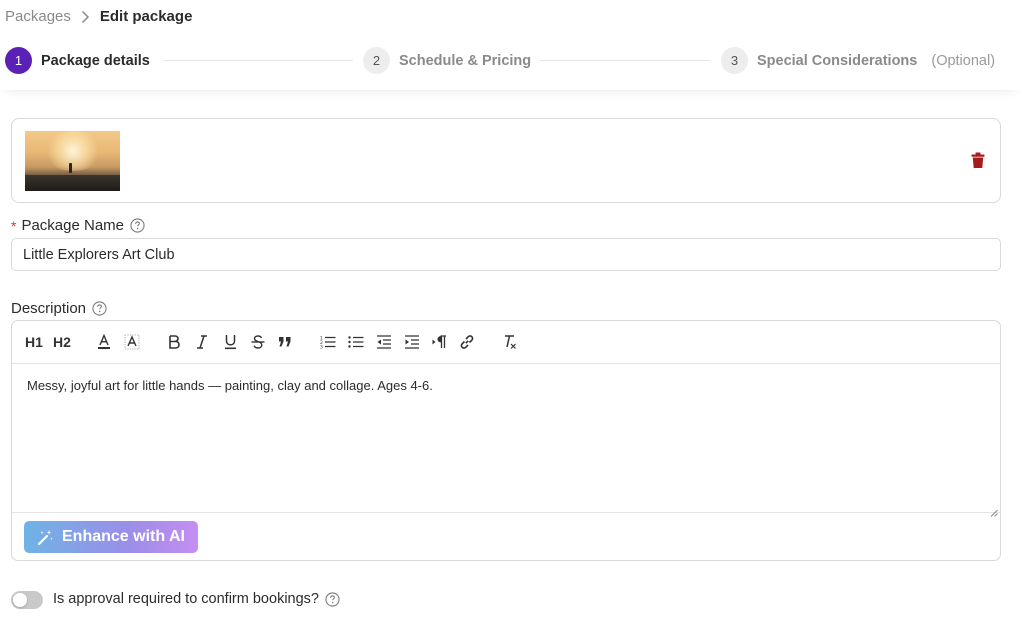 Image resolution: width=1022 pixels, height=630 pixels. What do you see at coordinates (356, 342) in the screenshot?
I see `bullet-list-icon` at bounding box center [356, 342].